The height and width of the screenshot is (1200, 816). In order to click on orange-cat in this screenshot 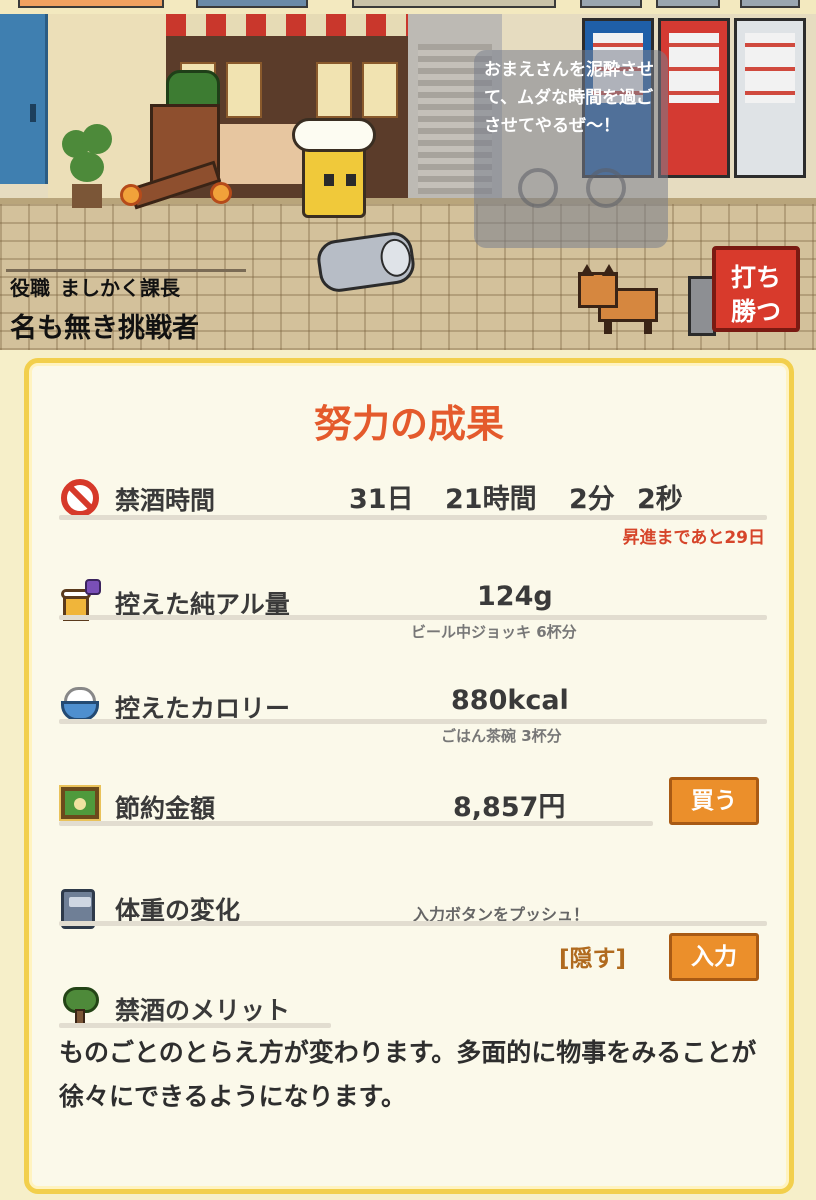, I will do `click(621, 299)`.